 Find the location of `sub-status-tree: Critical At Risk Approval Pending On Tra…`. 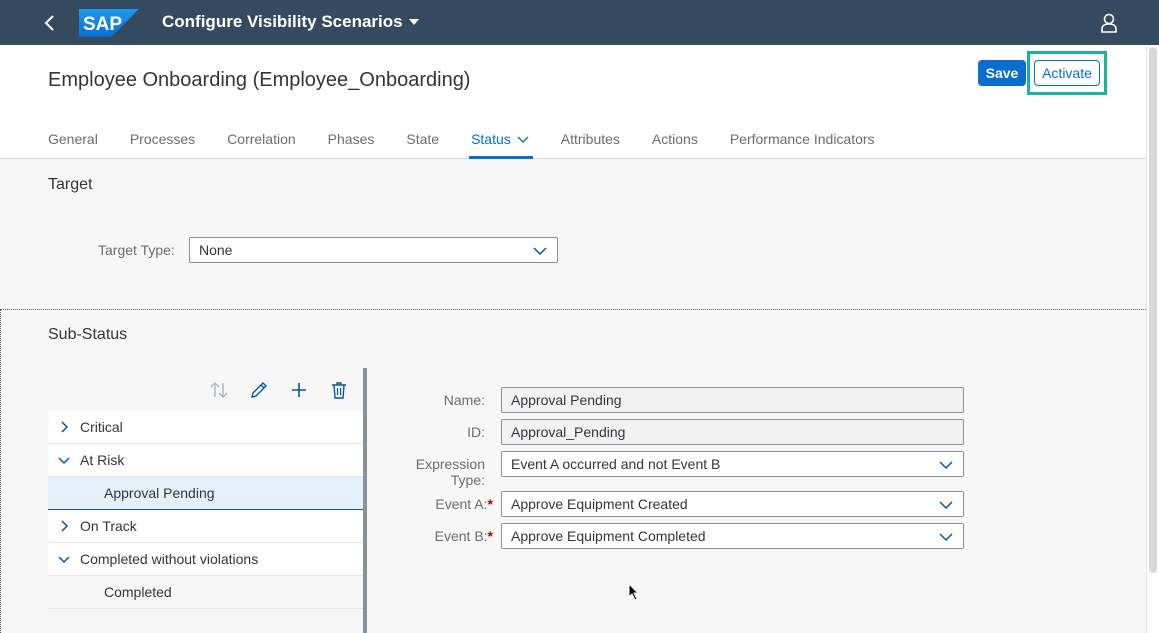

sub-status-tree: Critical At Risk Approval Pending On Tra… is located at coordinates (205, 510).